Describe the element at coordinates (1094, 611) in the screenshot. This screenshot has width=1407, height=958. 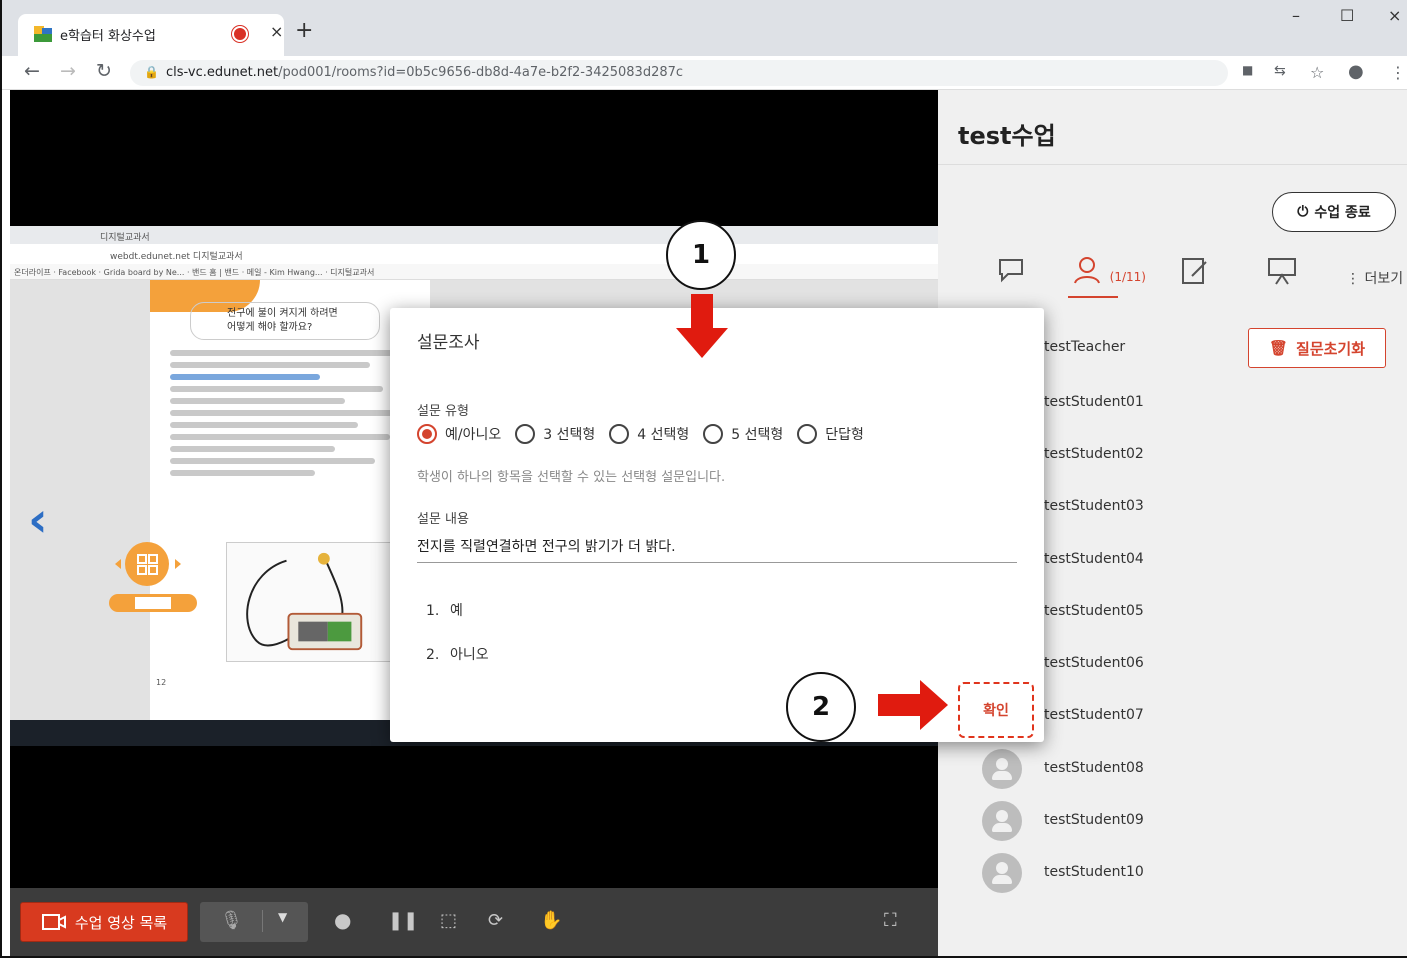
I see `participant-name: testStudent05` at that location.